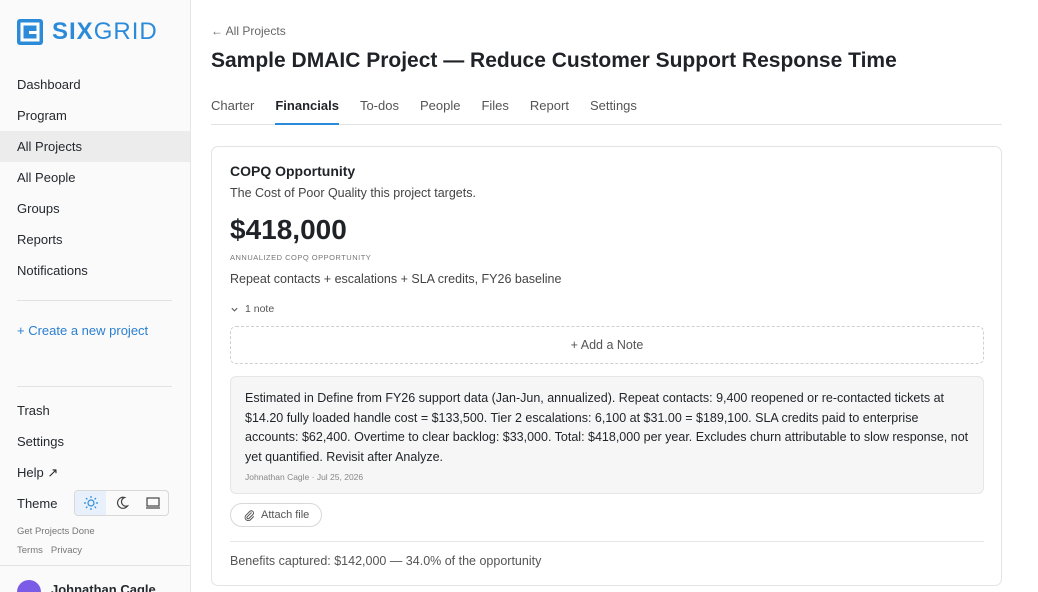 The height and width of the screenshot is (592, 1038). What do you see at coordinates (304, 477) in the screenshot?
I see `note-meta: Johnathan Cagle · Jul 25, 2026` at bounding box center [304, 477].